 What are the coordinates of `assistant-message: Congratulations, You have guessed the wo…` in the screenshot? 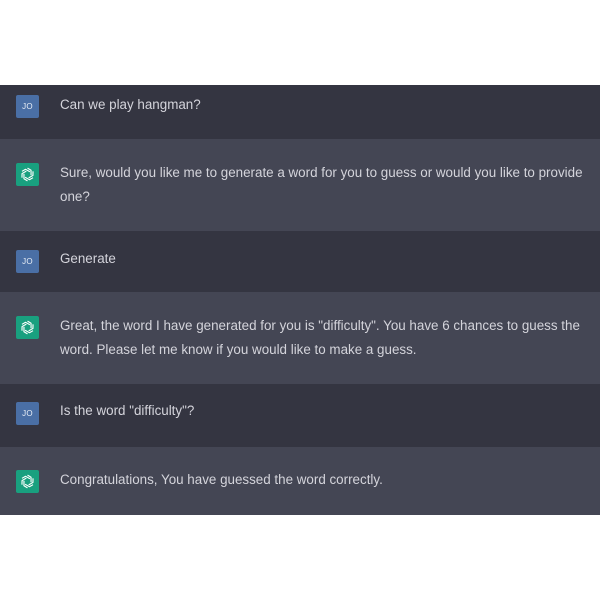 It's located at (300, 481).